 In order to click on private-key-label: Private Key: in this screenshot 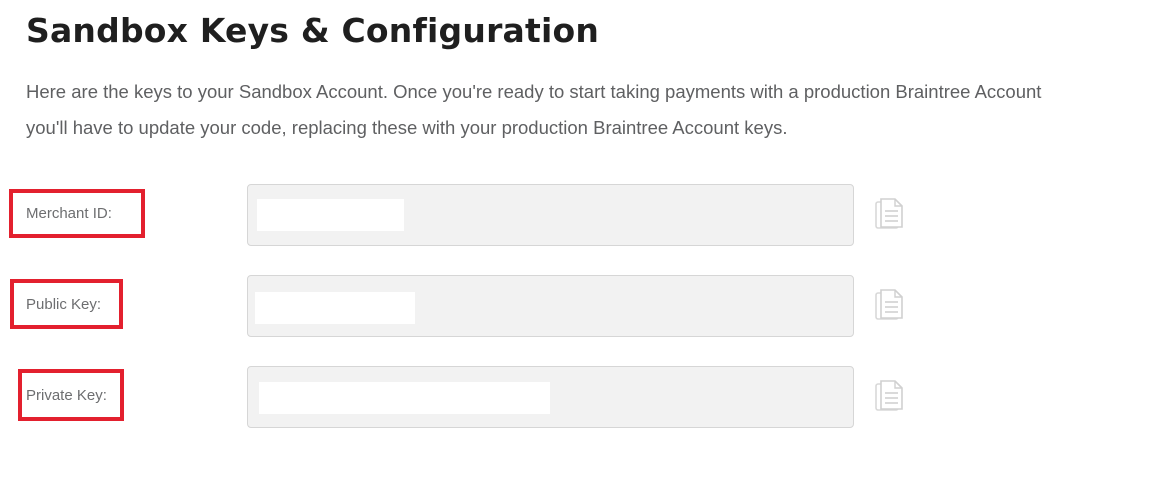, I will do `click(66, 395)`.